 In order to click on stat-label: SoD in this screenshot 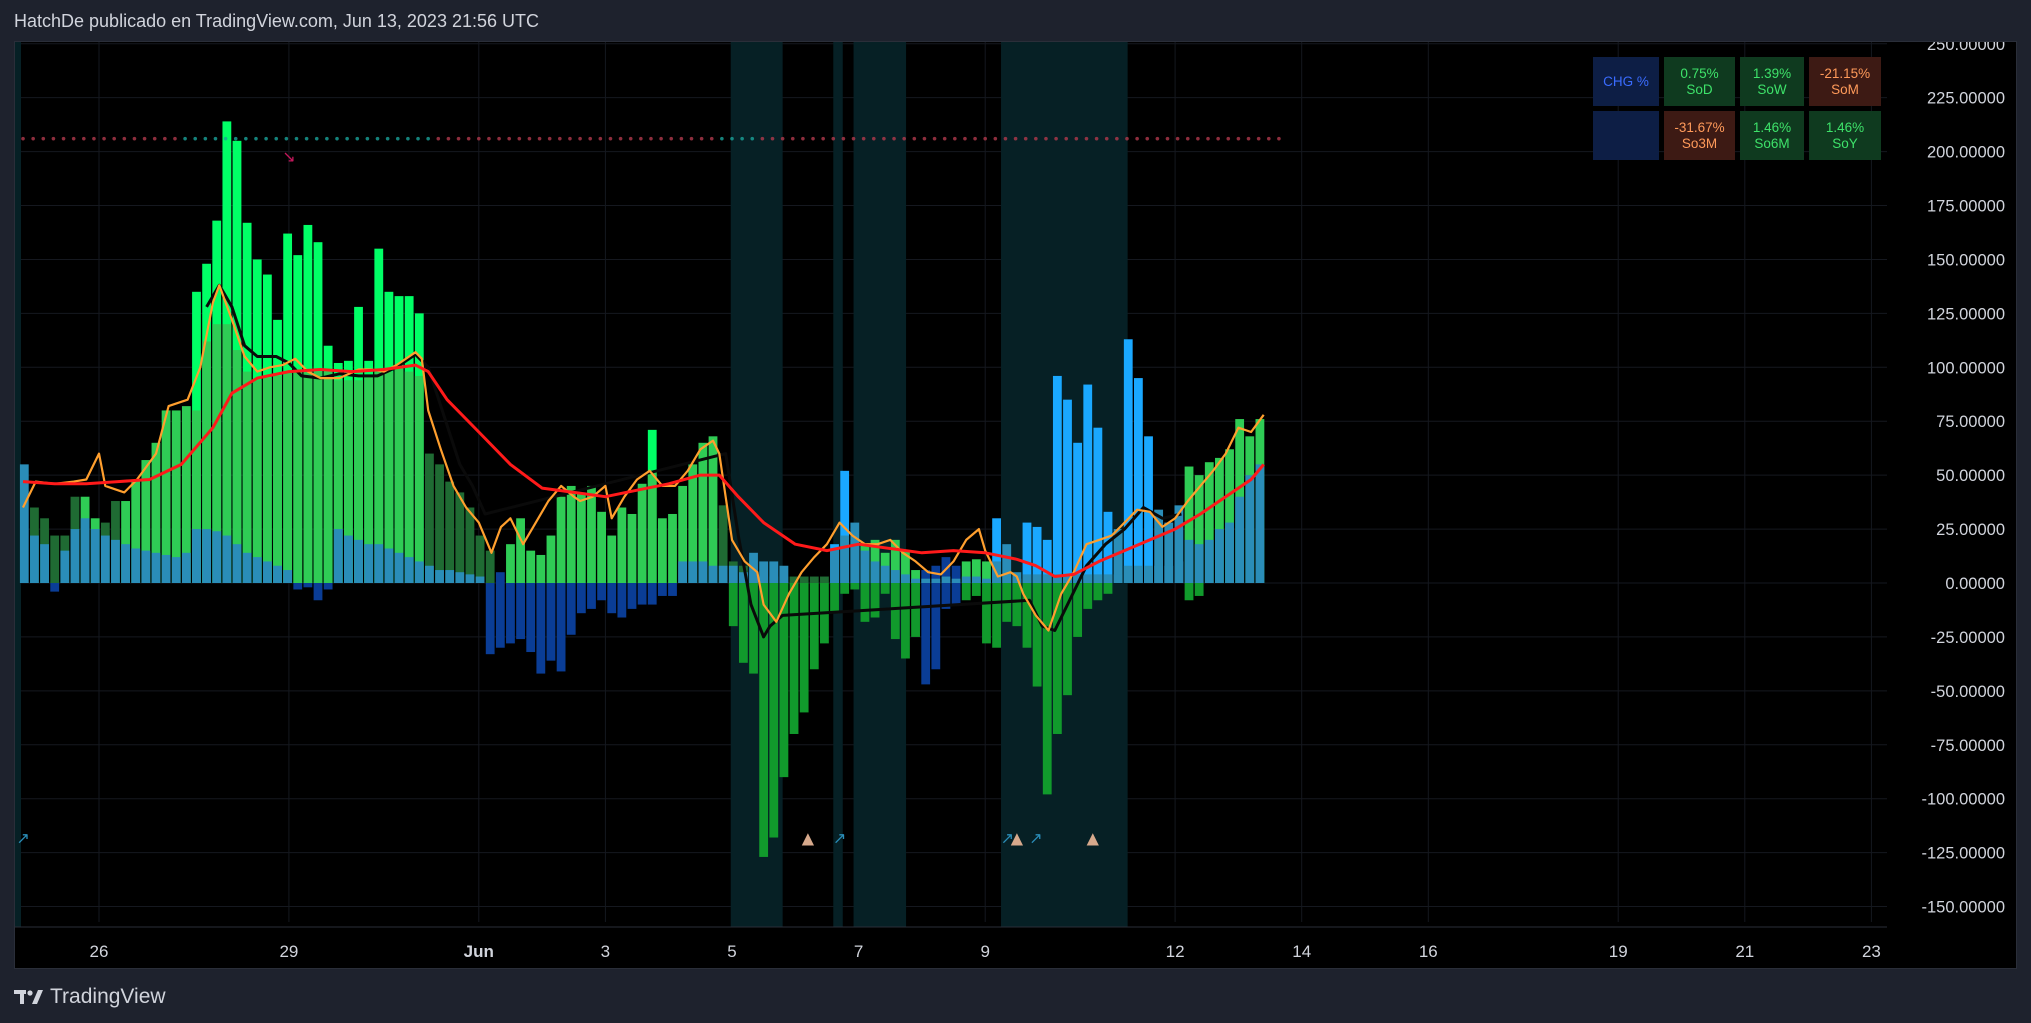, I will do `click(1699, 89)`.